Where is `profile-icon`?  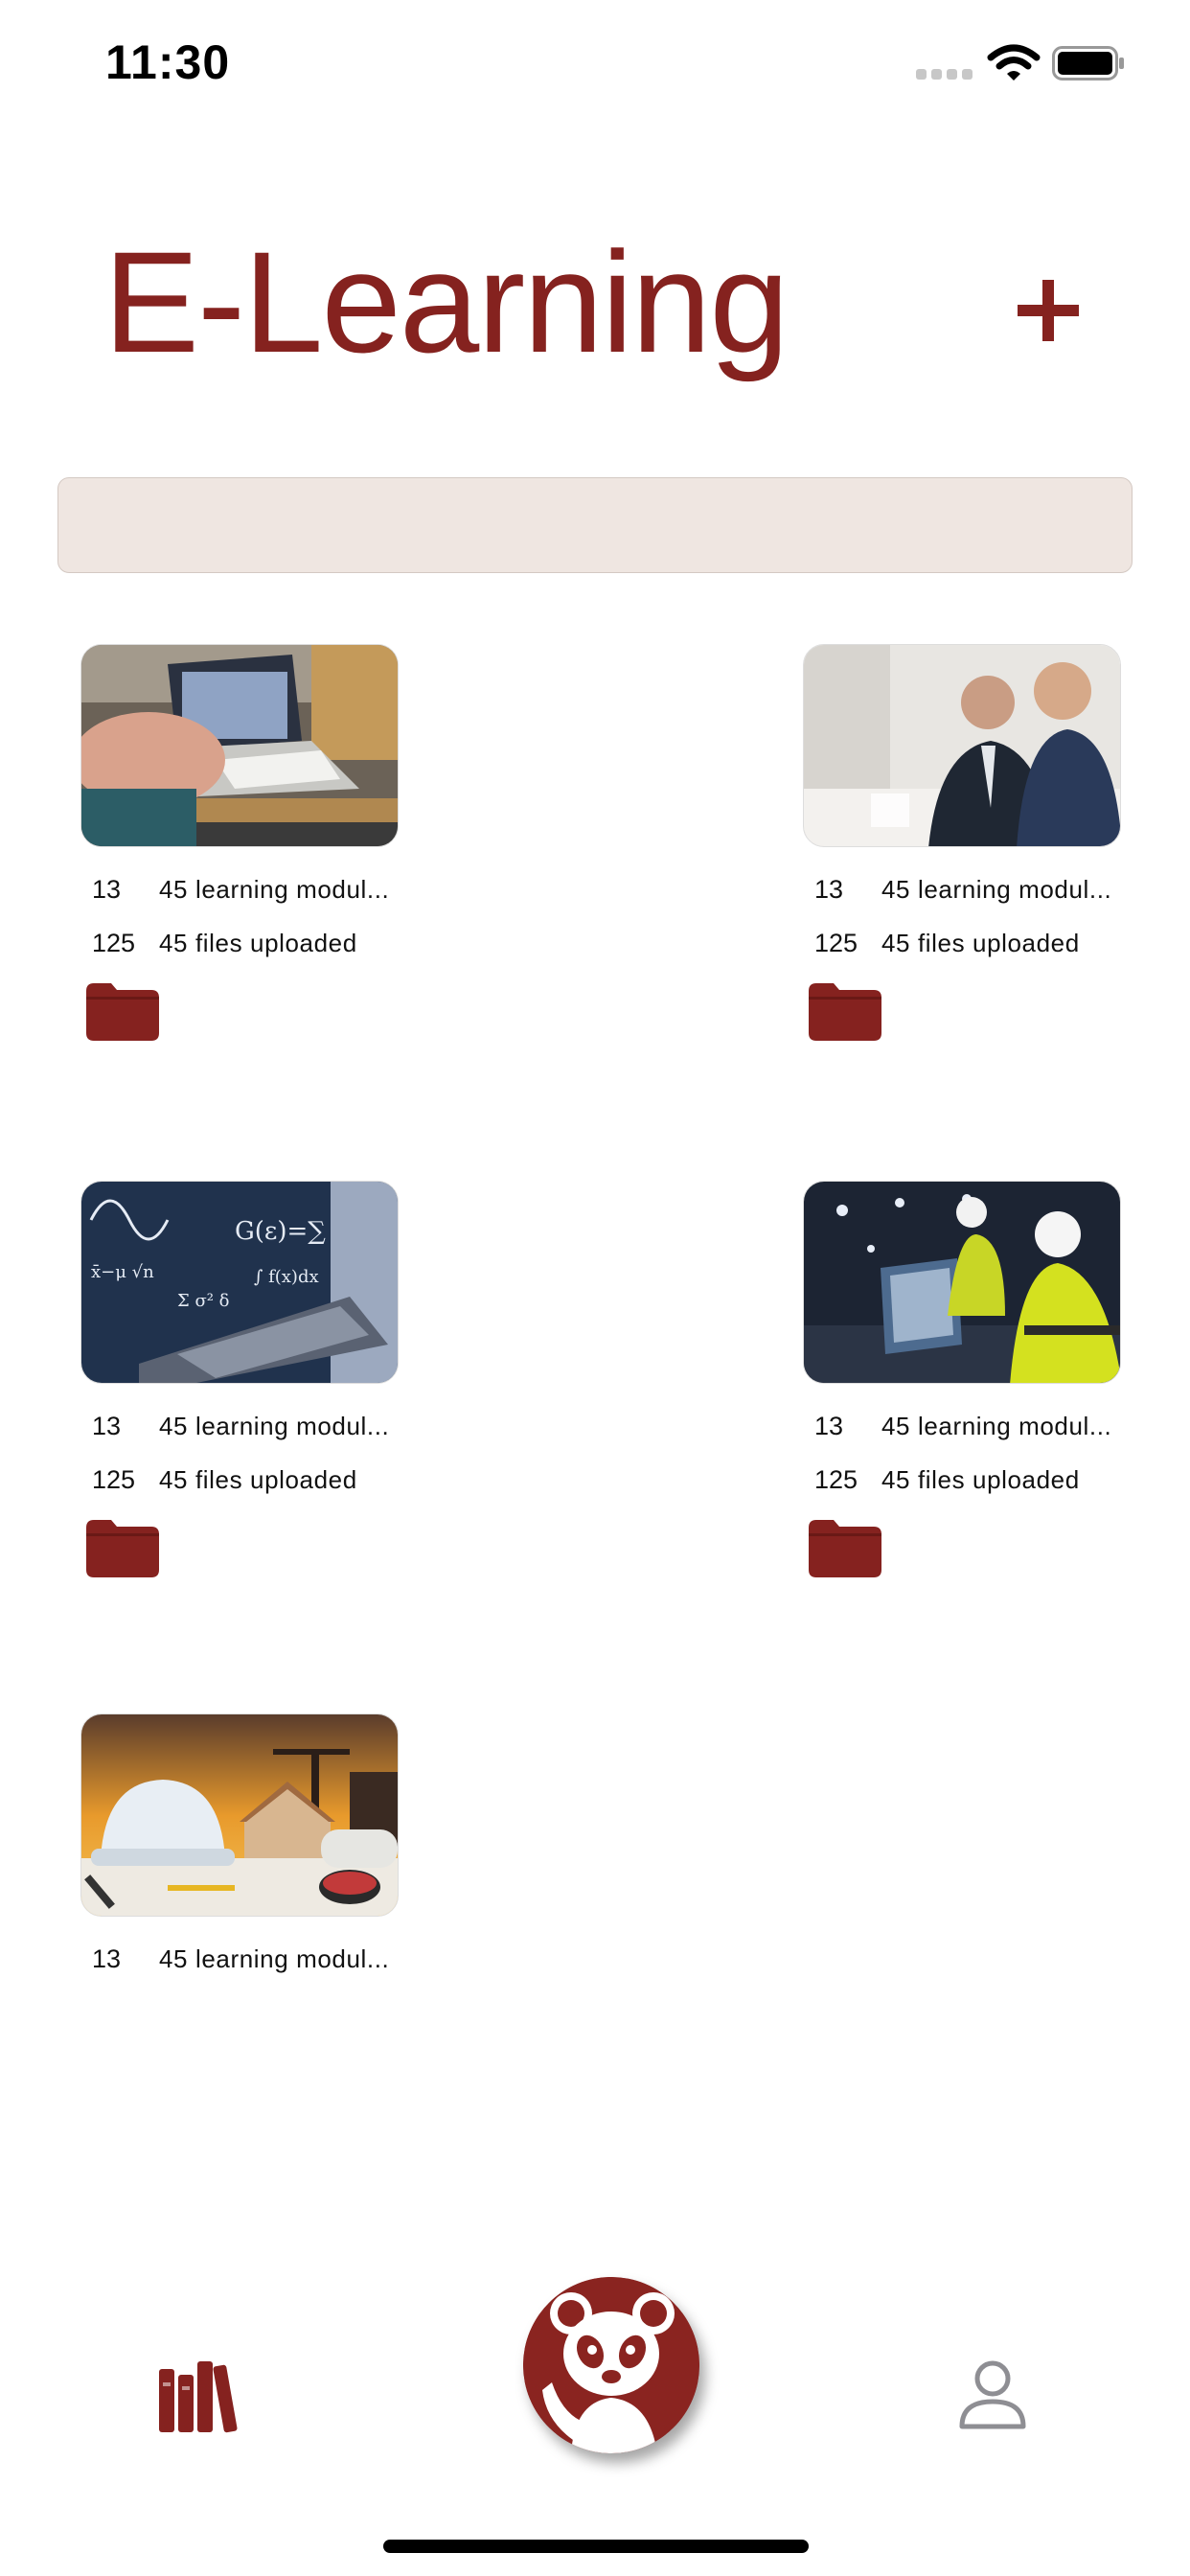
profile-icon is located at coordinates (992, 2394).